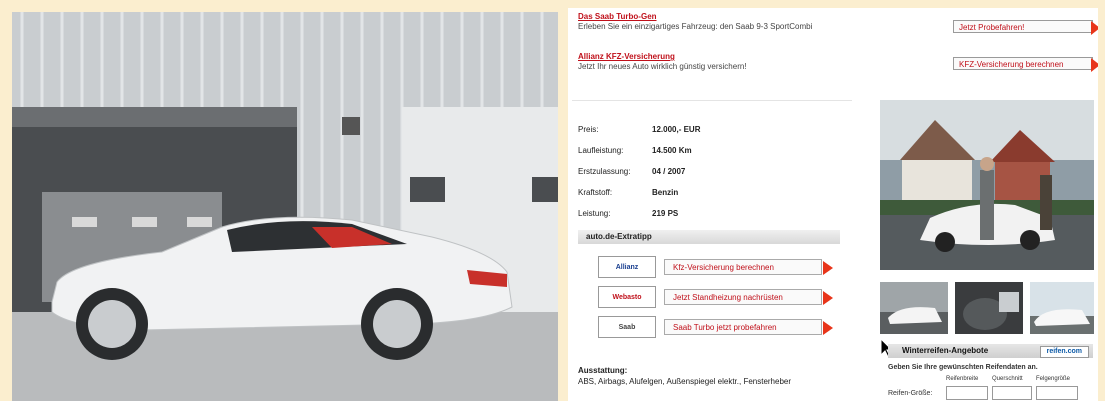 The image size is (1105, 401). I want to click on spec-value-mileage: 14.500 Km, so click(672, 150).